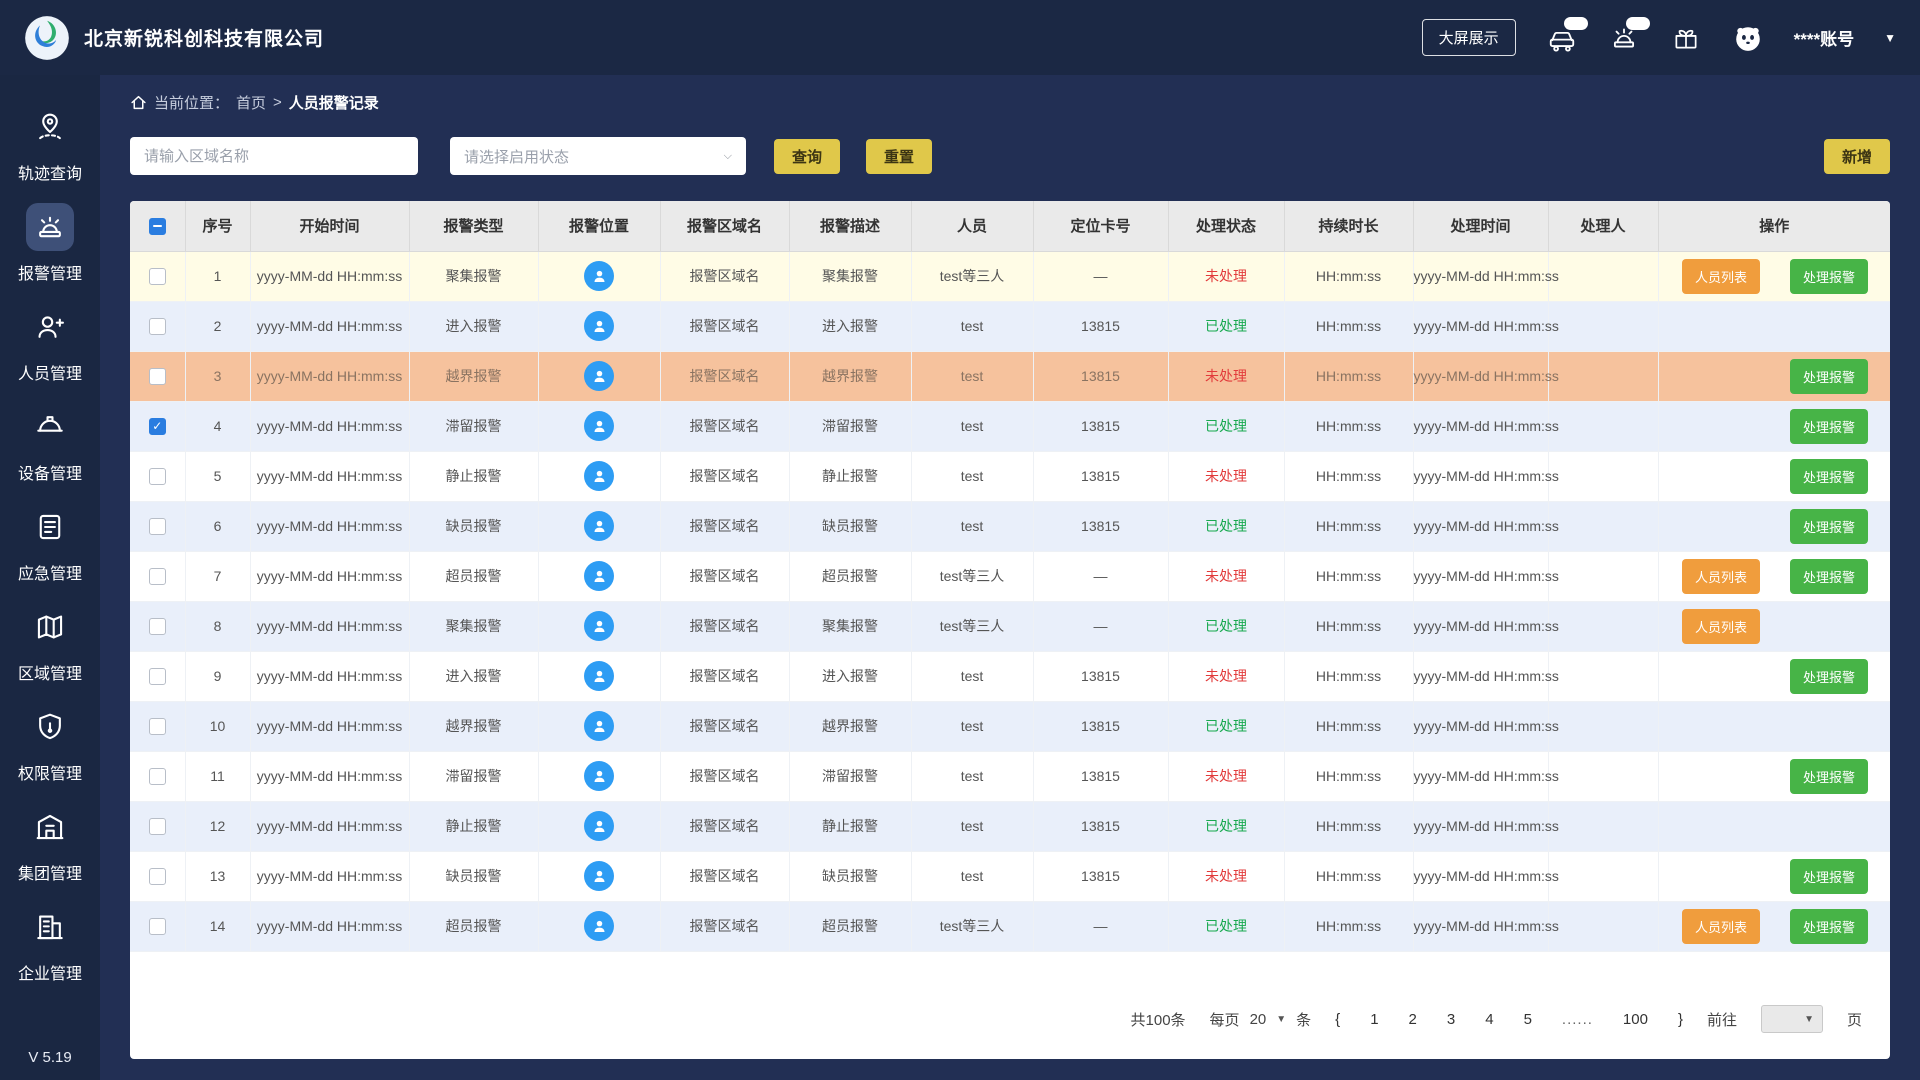 The image size is (1920, 1080). Describe the element at coordinates (1451, 1019) in the screenshot. I see `page-number: 3` at that location.